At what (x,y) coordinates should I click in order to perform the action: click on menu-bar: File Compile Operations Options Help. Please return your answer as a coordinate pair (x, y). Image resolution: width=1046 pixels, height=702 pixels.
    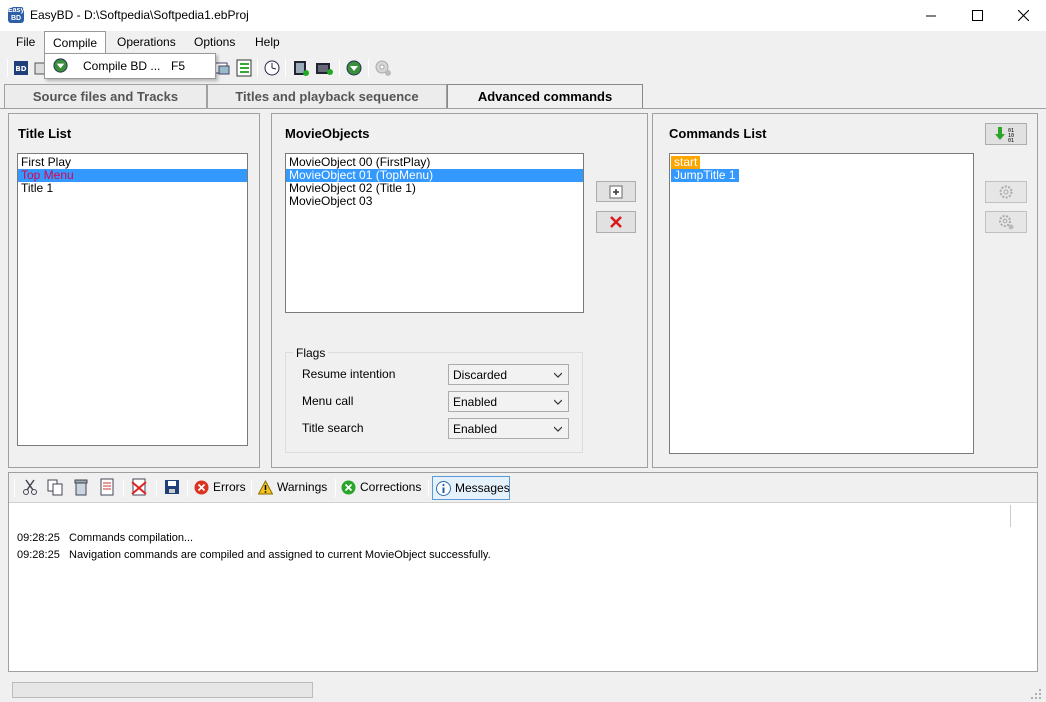
    Looking at the image, I should click on (523, 42).